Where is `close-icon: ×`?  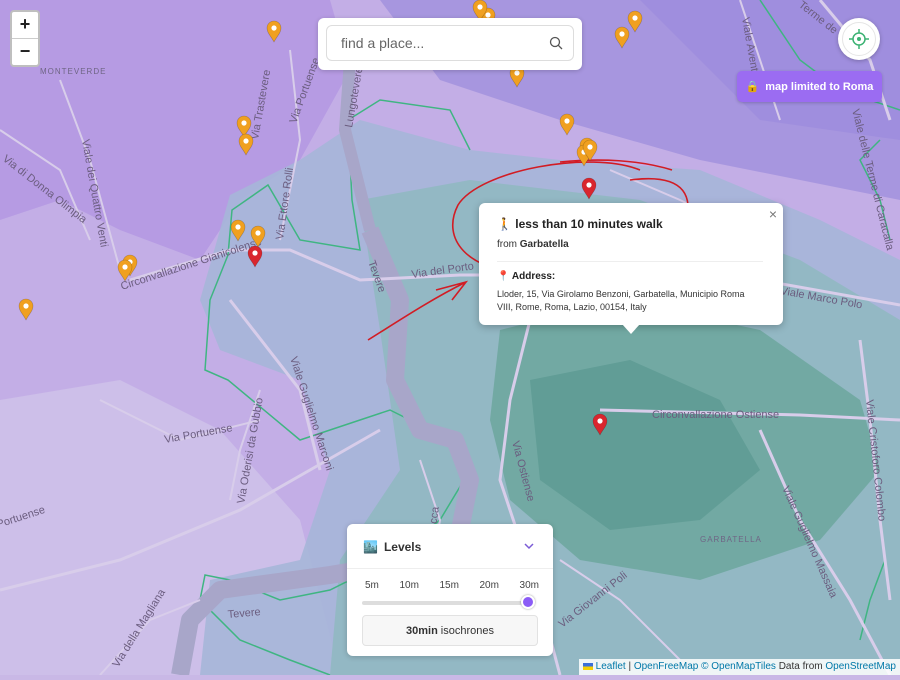
close-icon: × is located at coordinates (773, 214).